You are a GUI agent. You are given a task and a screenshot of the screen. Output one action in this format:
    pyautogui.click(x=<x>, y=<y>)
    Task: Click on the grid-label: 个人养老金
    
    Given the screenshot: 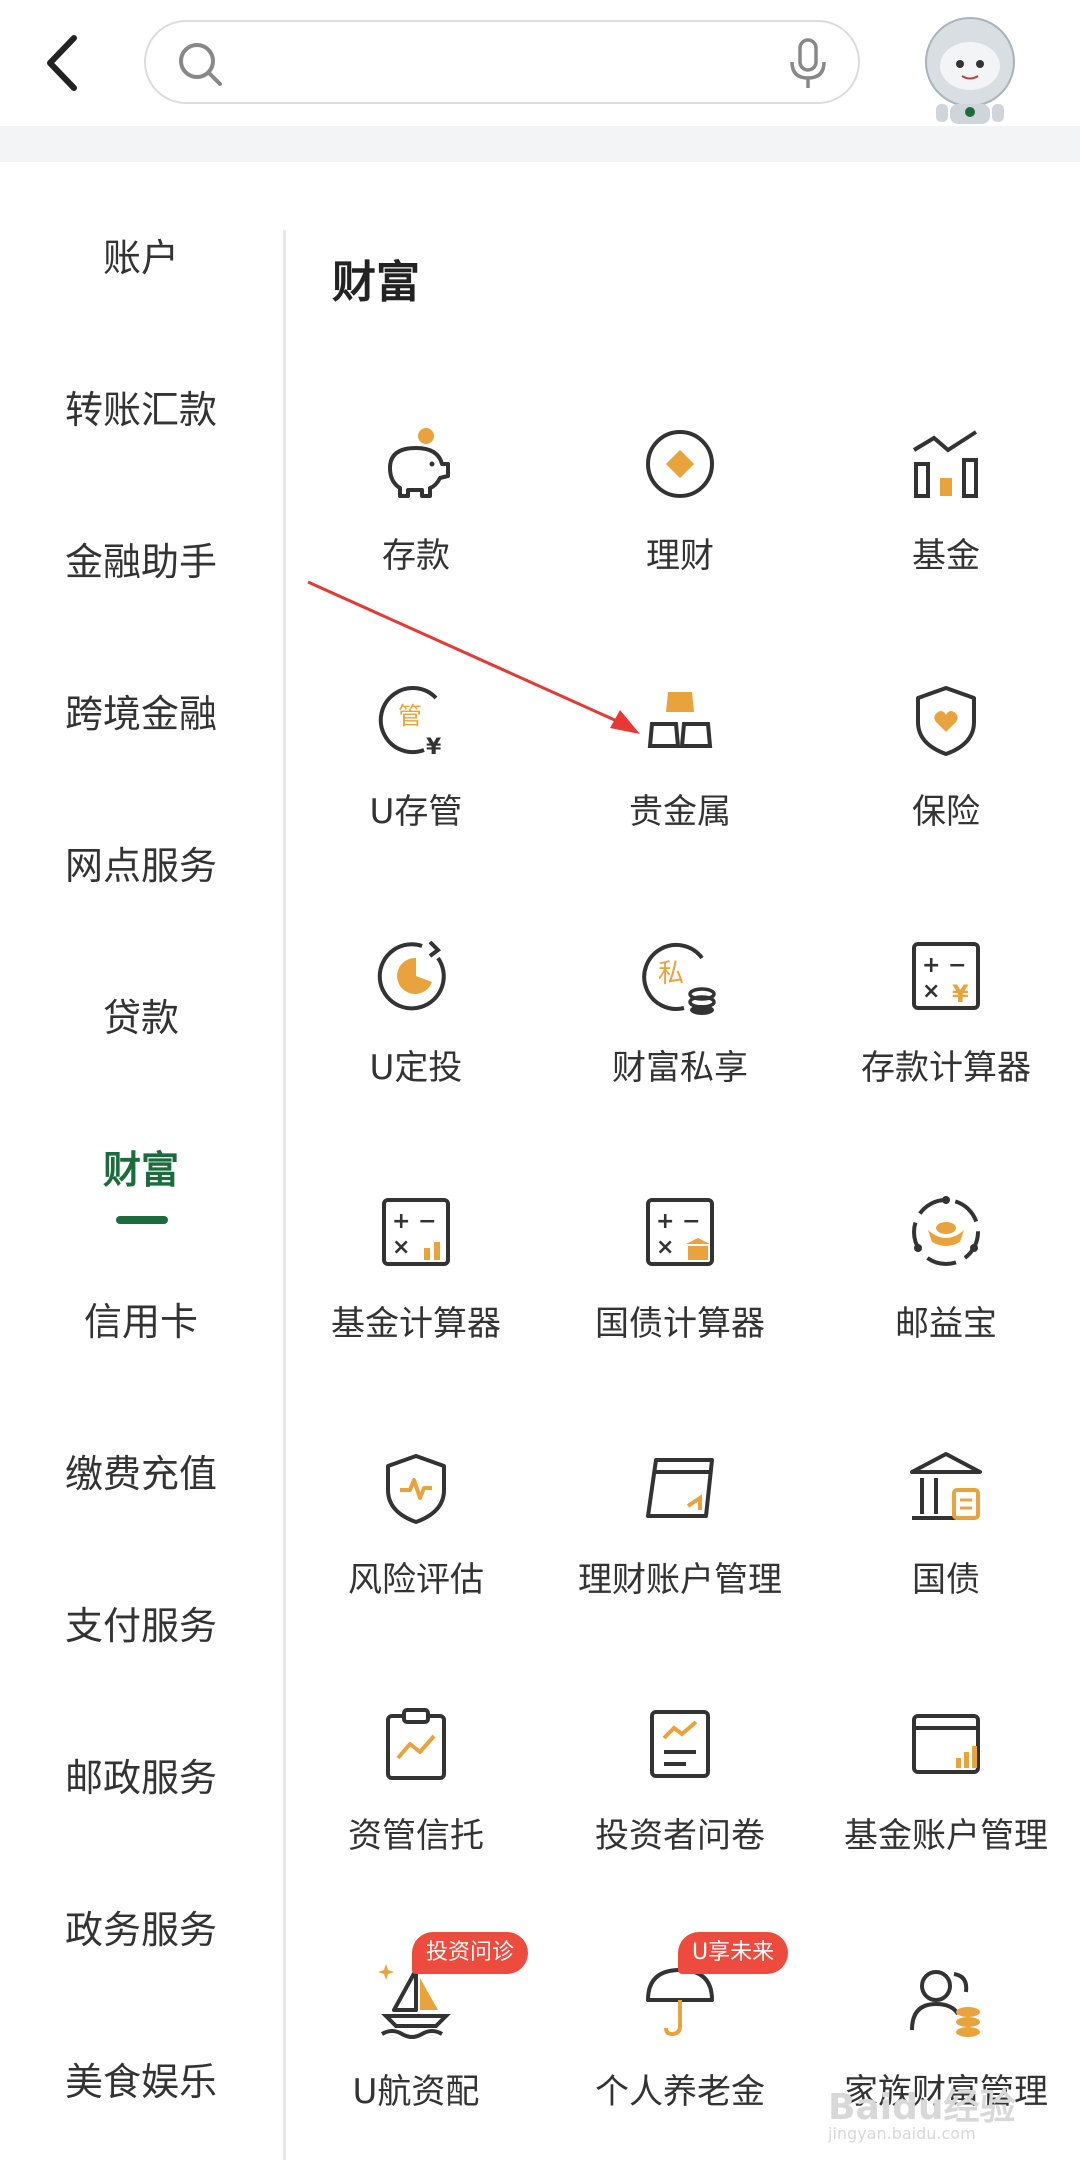 What is the action you would take?
    pyautogui.click(x=680, y=2092)
    